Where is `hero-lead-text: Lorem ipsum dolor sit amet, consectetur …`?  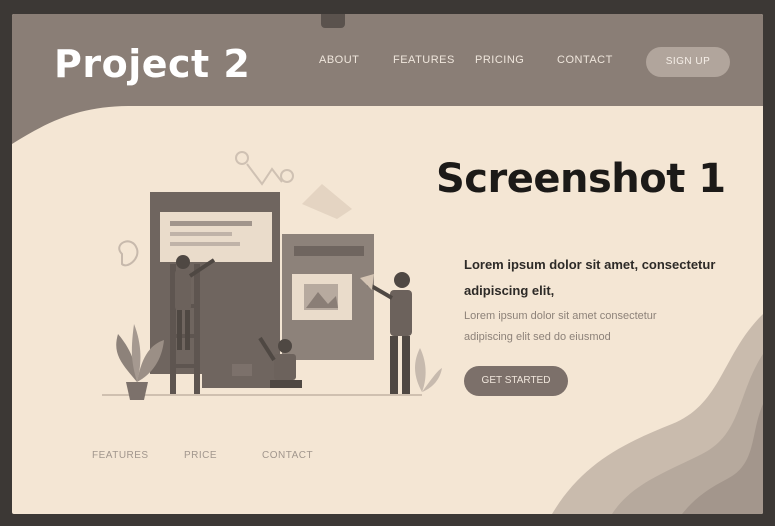 hero-lead-text: Lorem ipsum dolor sit amet, consectetur … is located at coordinates (590, 277).